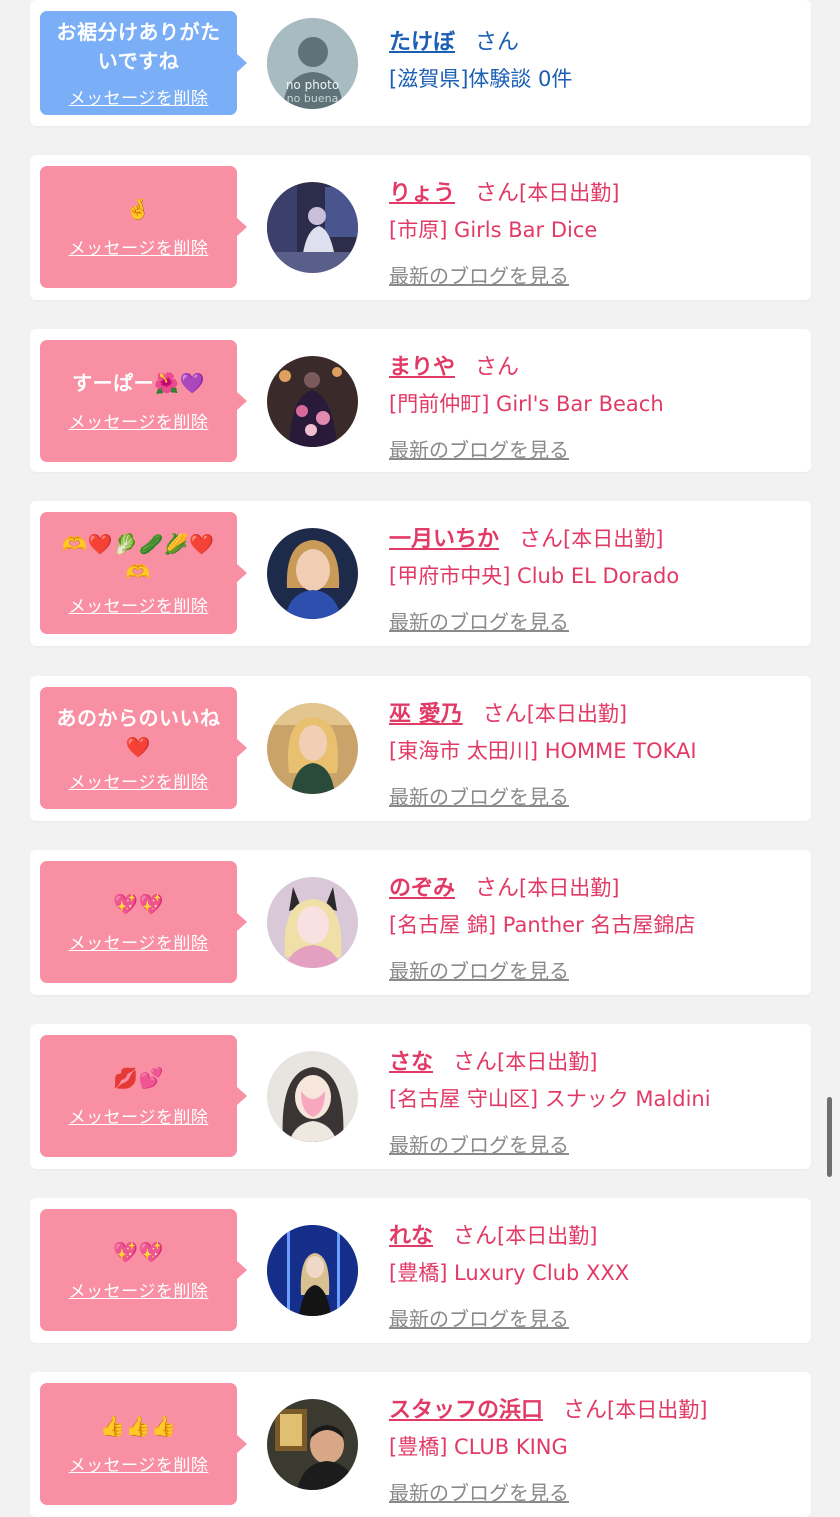  Describe the element at coordinates (509, 1273) in the screenshot. I see `shop-info: [豊橋] Luxury Club XXX` at that location.